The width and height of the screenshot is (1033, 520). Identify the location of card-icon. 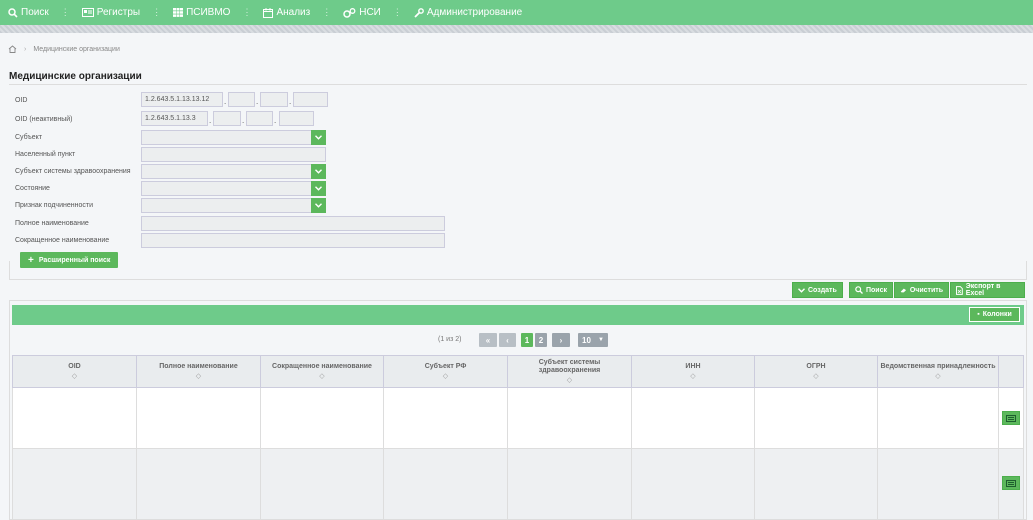
(87, 12).